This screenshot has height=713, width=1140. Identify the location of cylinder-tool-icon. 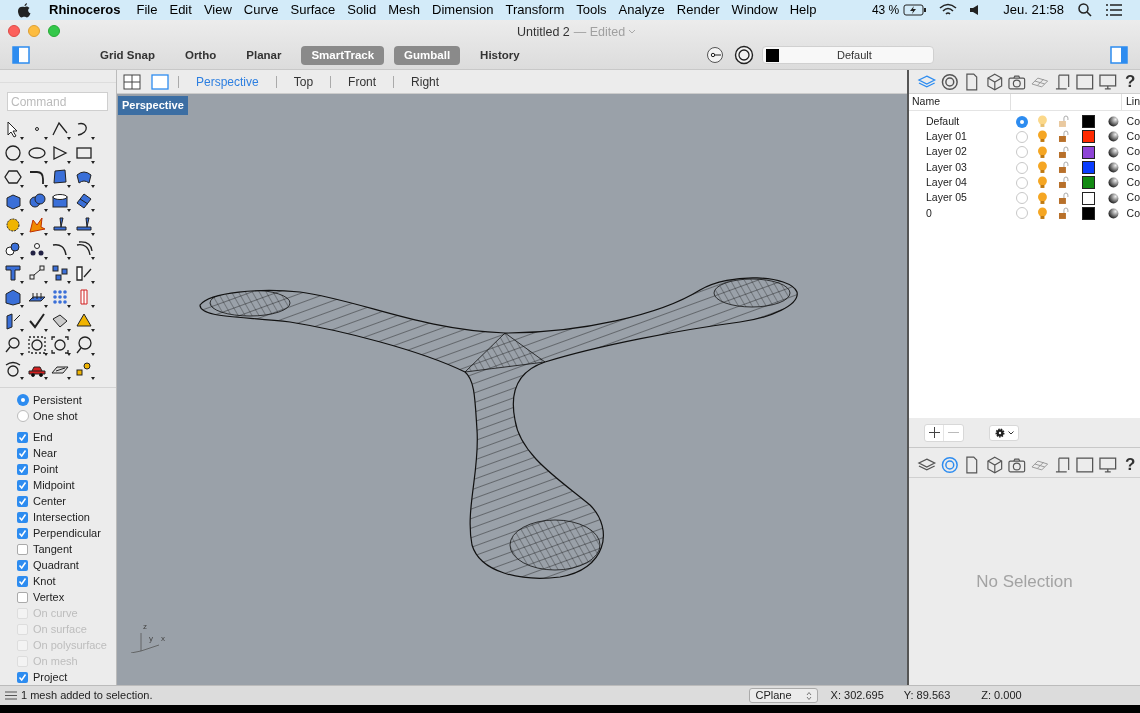
(61, 202).